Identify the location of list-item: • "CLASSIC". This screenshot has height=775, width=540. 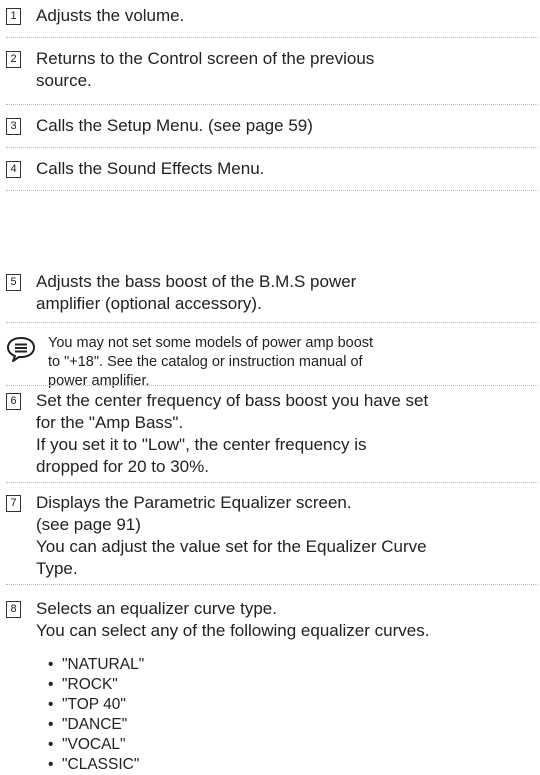
(96, 765).